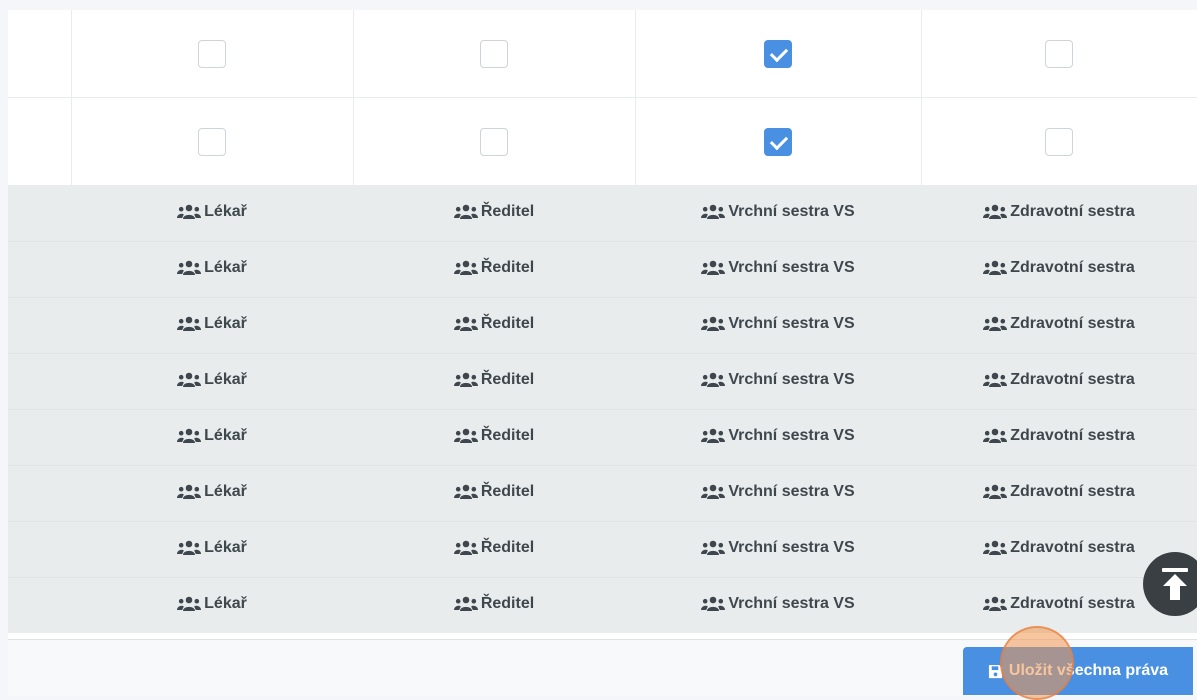 The image size is (1197, 700). Describe the element at coordinates (995, 671) in the screenshot. I see `save-icon` at that location.